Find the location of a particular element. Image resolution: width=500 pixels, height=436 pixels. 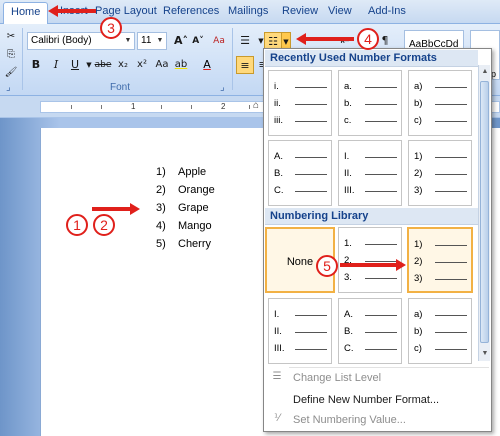

format-tile-alpha-upper: A. B. C. is located at coordinates (300, 173).